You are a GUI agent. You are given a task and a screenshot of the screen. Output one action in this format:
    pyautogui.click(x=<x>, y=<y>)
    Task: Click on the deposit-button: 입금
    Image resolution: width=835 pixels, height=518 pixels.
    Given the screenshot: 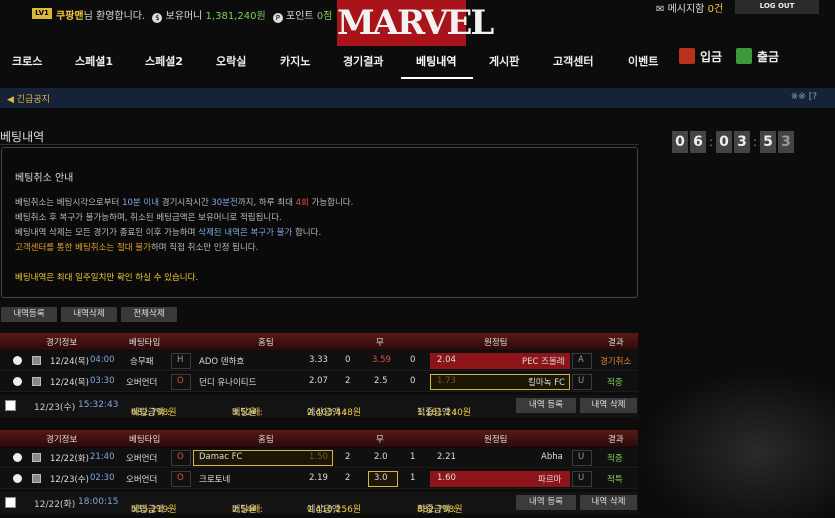 What is the action you would take?
    pyautogui.click(x=700, y=56)
    